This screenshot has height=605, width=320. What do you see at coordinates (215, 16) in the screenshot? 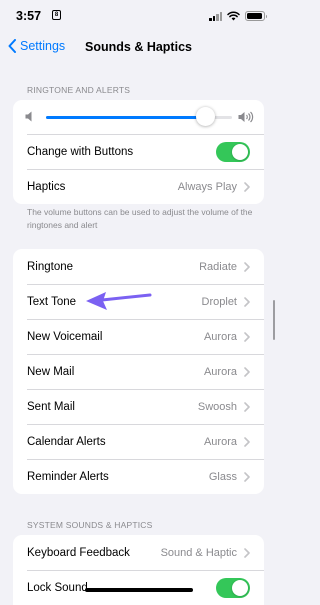
I see `cellular-signal-icon` at bounding box center [215, 16].